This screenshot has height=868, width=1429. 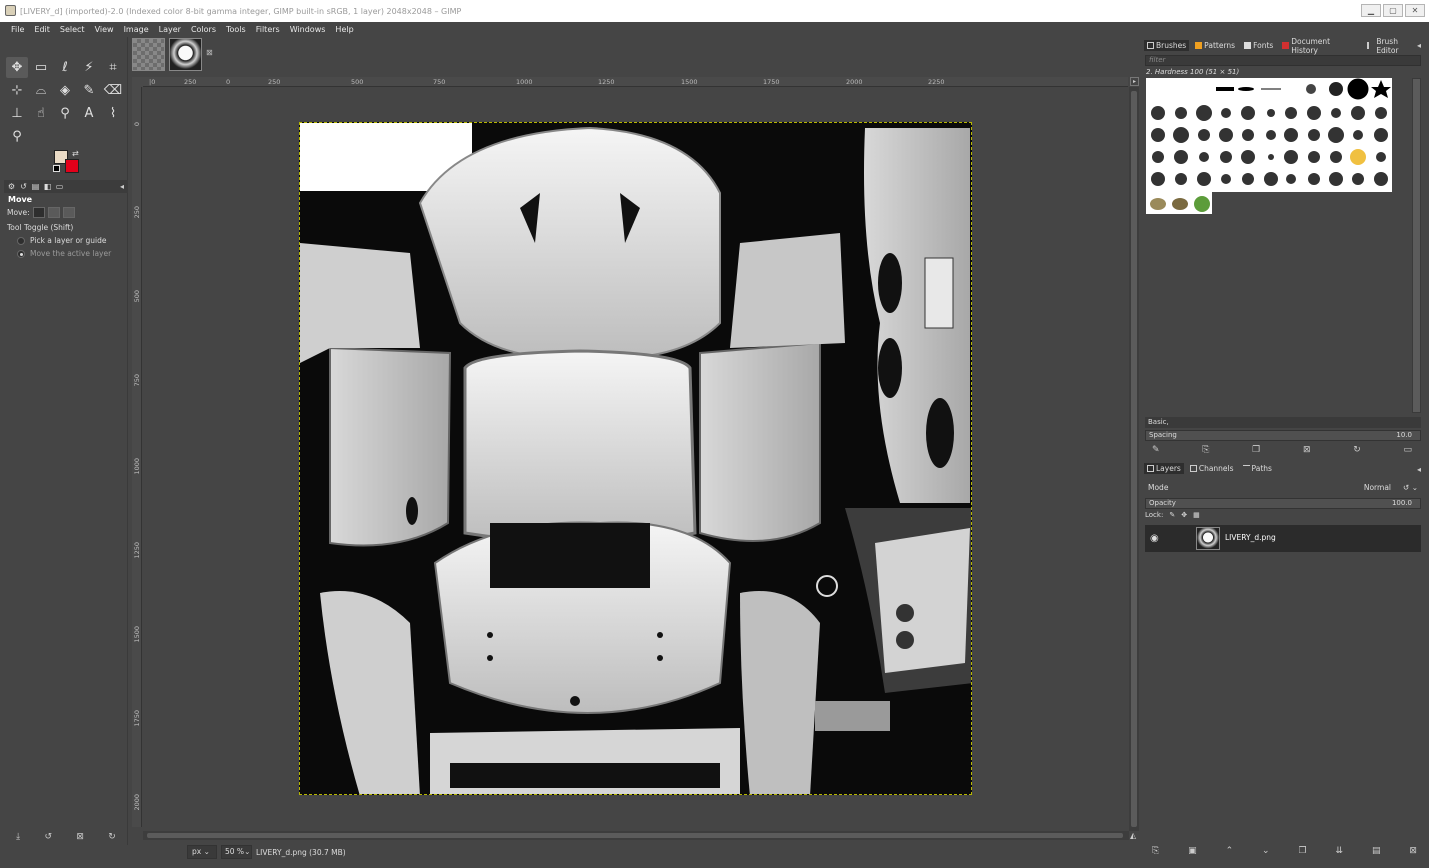 What do you see at coordinates (1410, 487) in the screenshot?
I see `mode-reset-icon: ↺ ⌄` at bounding box center [1410, 487].